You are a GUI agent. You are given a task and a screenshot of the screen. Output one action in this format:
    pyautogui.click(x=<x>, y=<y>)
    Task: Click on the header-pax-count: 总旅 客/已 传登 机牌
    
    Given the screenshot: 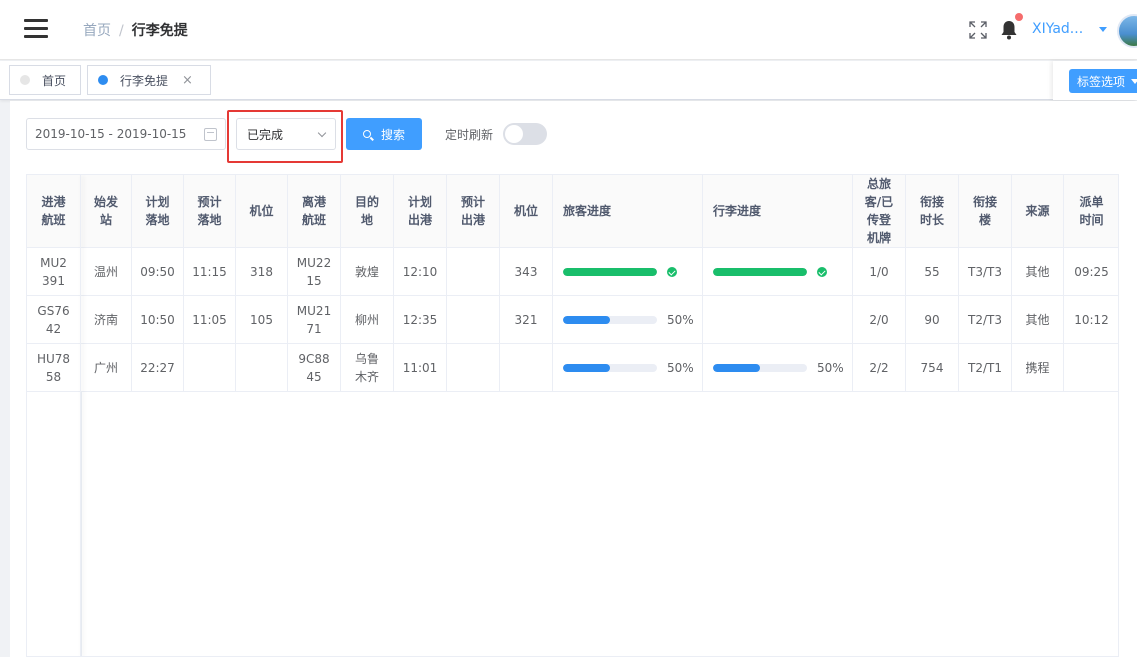 What is the action you would take?
    pyautogui.click(x=879, y=211)
    